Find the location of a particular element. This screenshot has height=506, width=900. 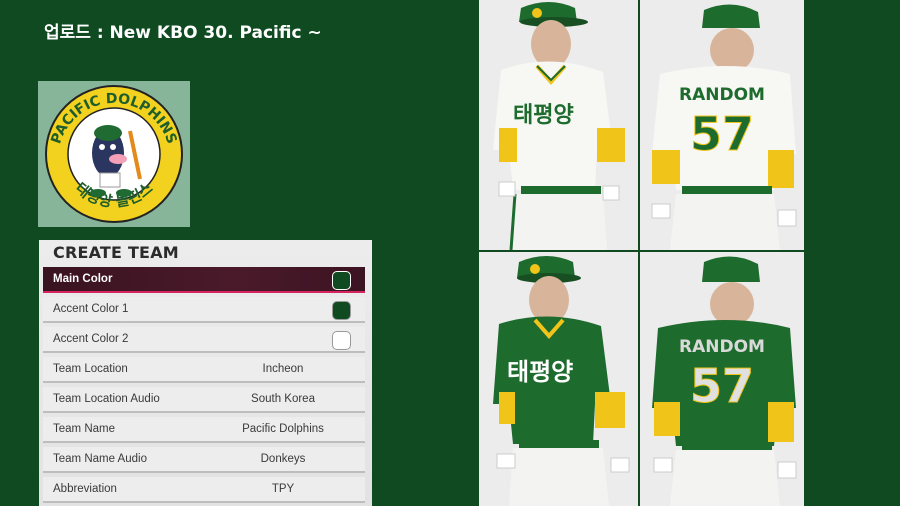

row-value: TPY is located at coordinates (283, 489).